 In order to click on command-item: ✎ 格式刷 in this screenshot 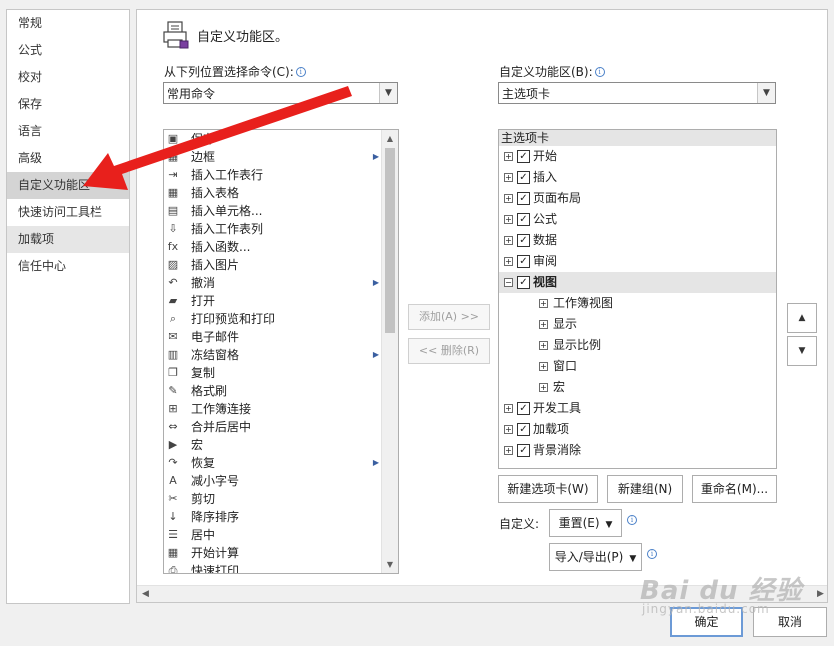, I will do `click(272, 391)`.